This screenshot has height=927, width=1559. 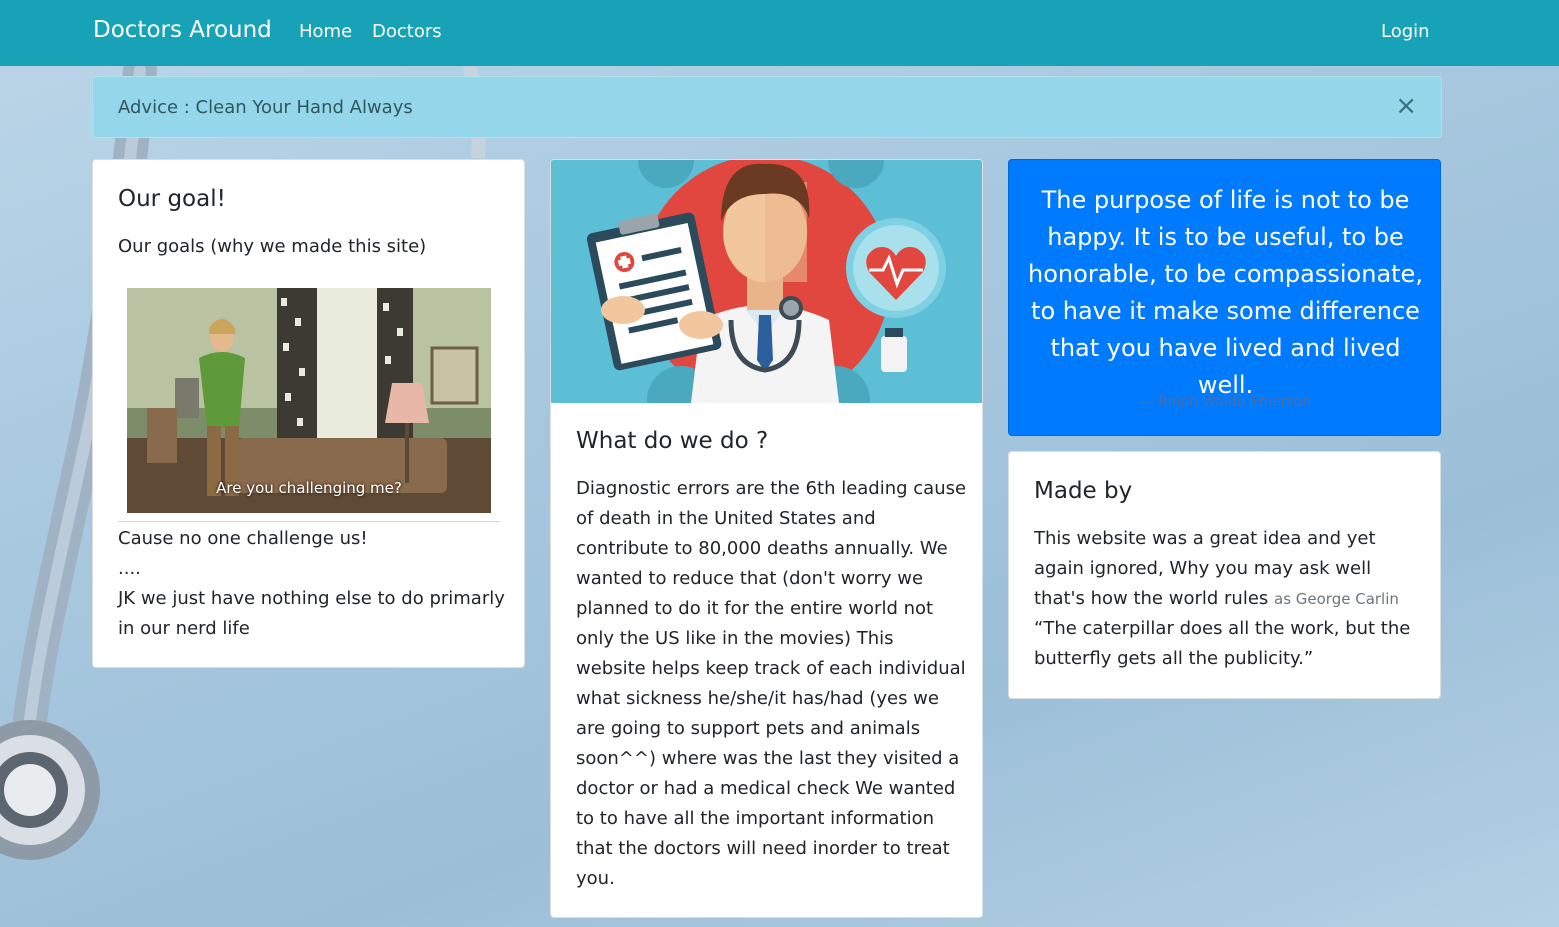 What do you see at coordinates (243, 538) in the screenshot?
I see `goal-line-1: Cause no one challenge us!` at bounding box center [243, 538].